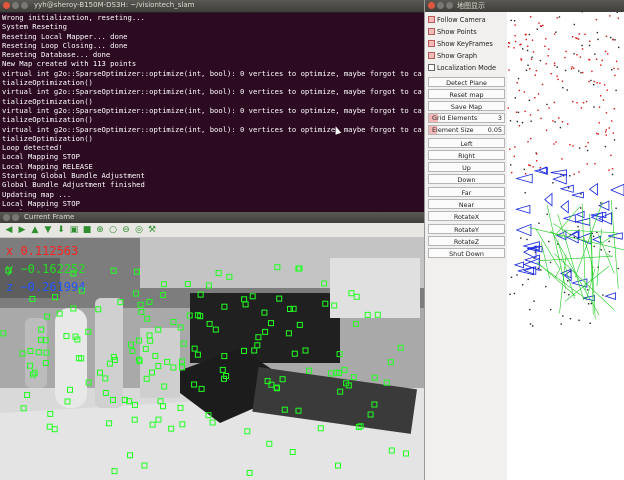 Image resolution: width=624 pixels, height=480 pixels. What do you see at coordinates (126, 230) in the screenshot?
I see `zoom-out-icon: ⊖` at bounding box center [126, 230].